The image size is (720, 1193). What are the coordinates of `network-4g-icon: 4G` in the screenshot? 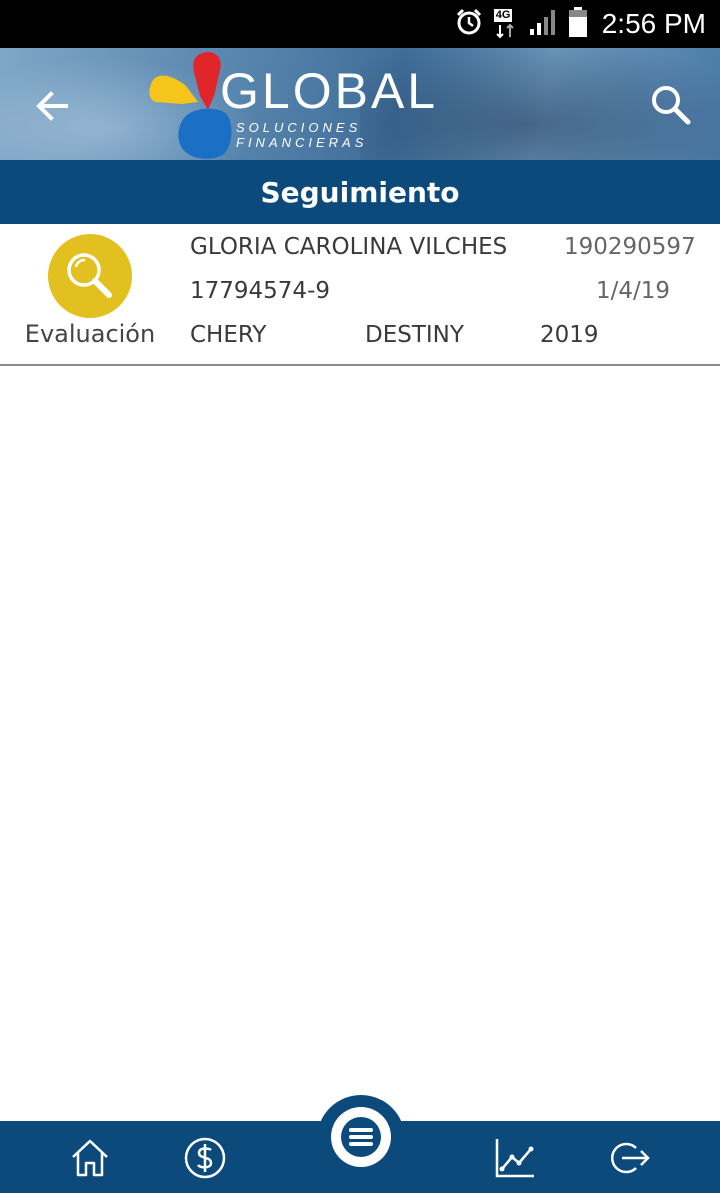 It's located at (505, 24).